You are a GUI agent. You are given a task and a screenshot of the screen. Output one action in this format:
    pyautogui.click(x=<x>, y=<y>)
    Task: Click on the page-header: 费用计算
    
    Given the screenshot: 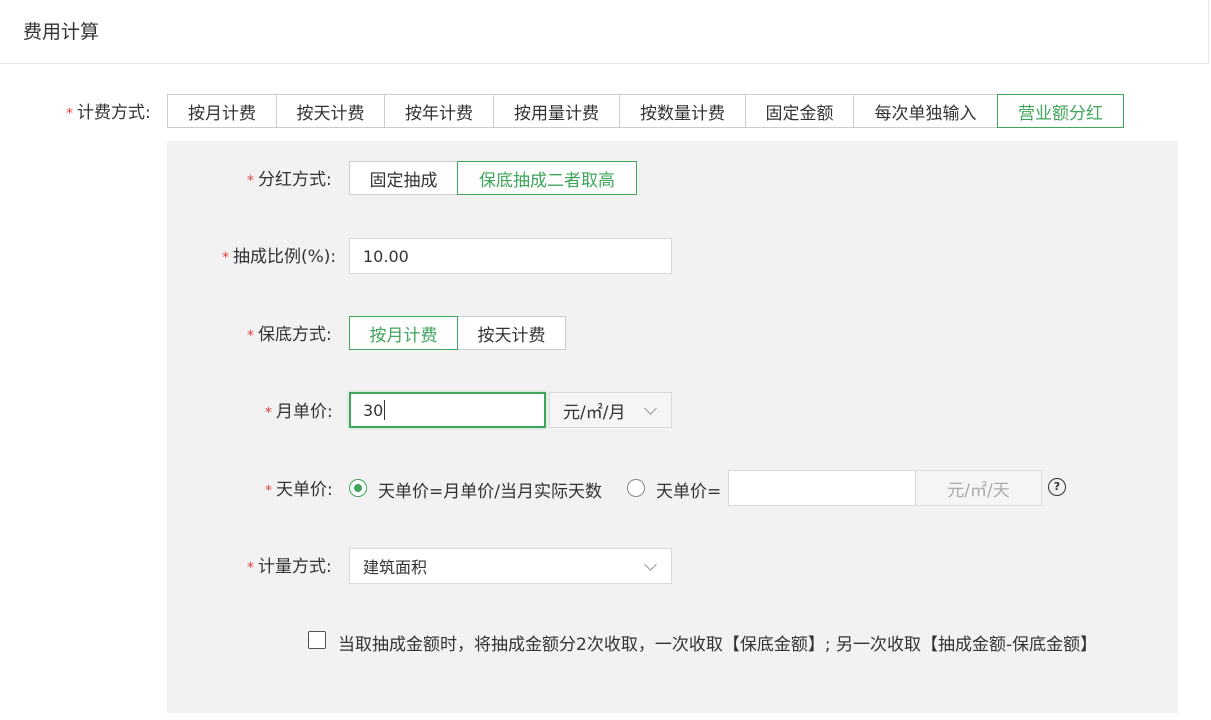 What is the action you would take?
    pyautogui.click(x=604, y=32)
    